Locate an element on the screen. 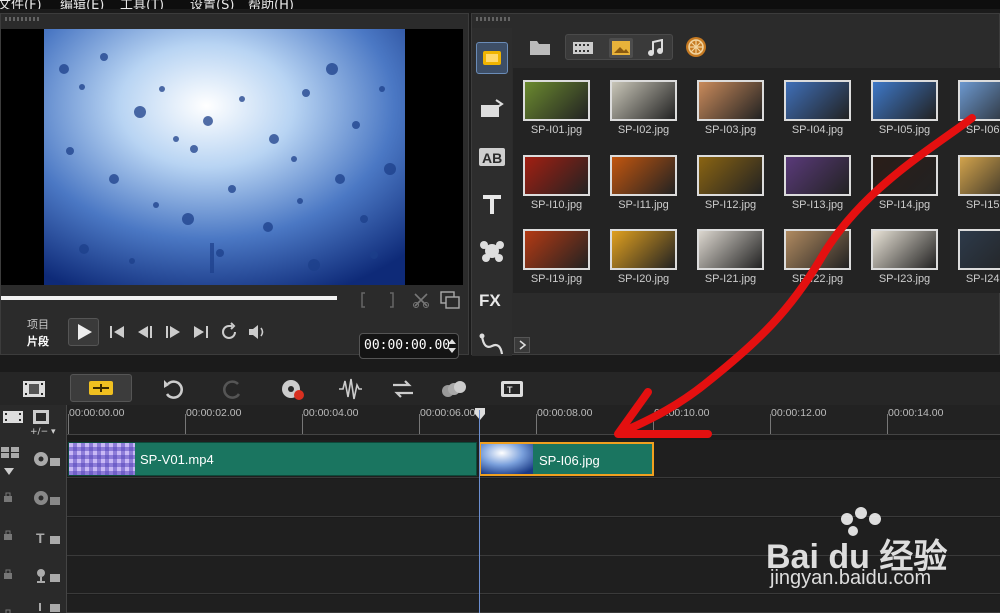 The image size is (1000, 613). library-side-bar: AB FX is located at coordinates (492, 192).